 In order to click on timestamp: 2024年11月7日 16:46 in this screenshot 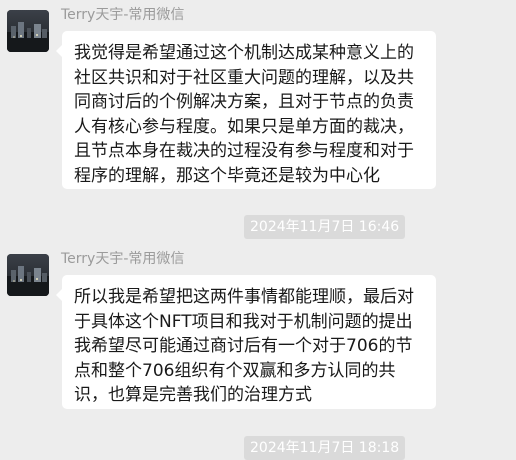, I will do `click(325, 227)`.